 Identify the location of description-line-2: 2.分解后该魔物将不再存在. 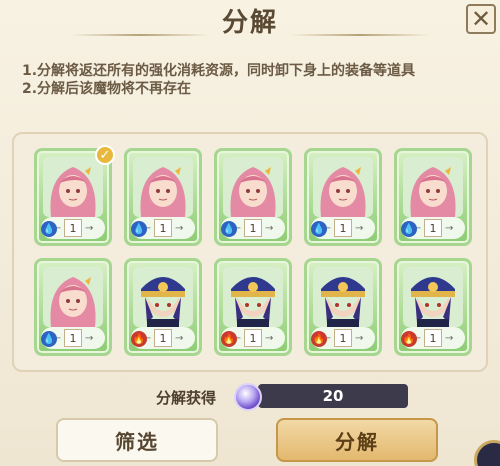
(107, 89).